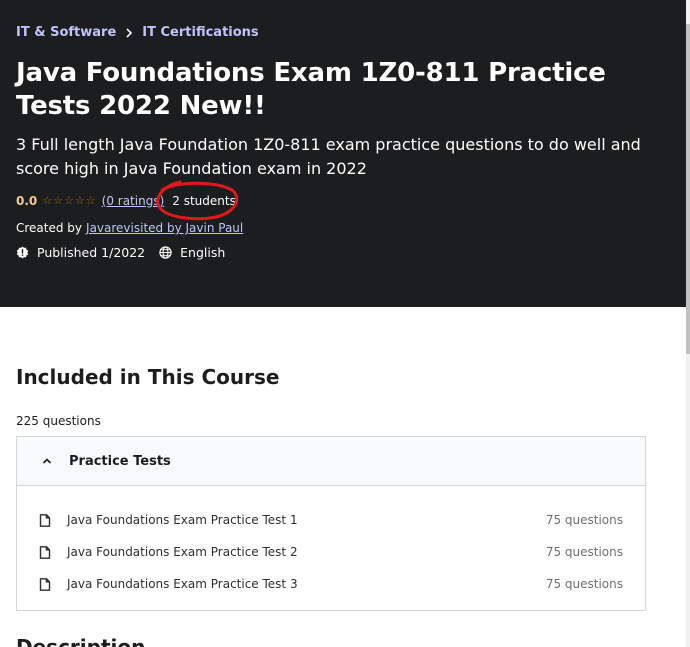 This screenshot has width=690, height=647. Describe the element at coordinates (182, 520) in the screenshot. I see `practice-test-title: Java Foundations Exam Practice Test 1` at that location.